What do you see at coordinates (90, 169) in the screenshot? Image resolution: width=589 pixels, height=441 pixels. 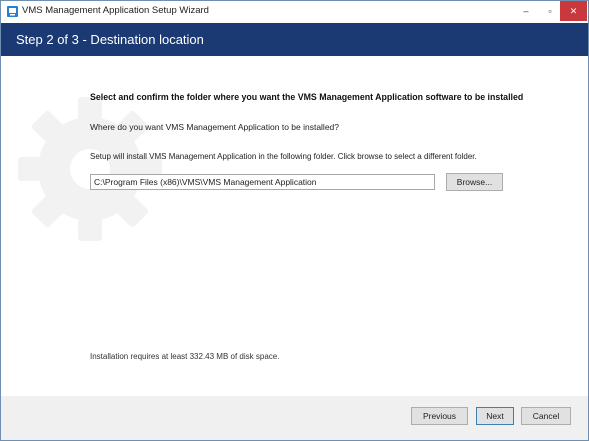 I see `gear-icon` at bounding box center [90, 169].